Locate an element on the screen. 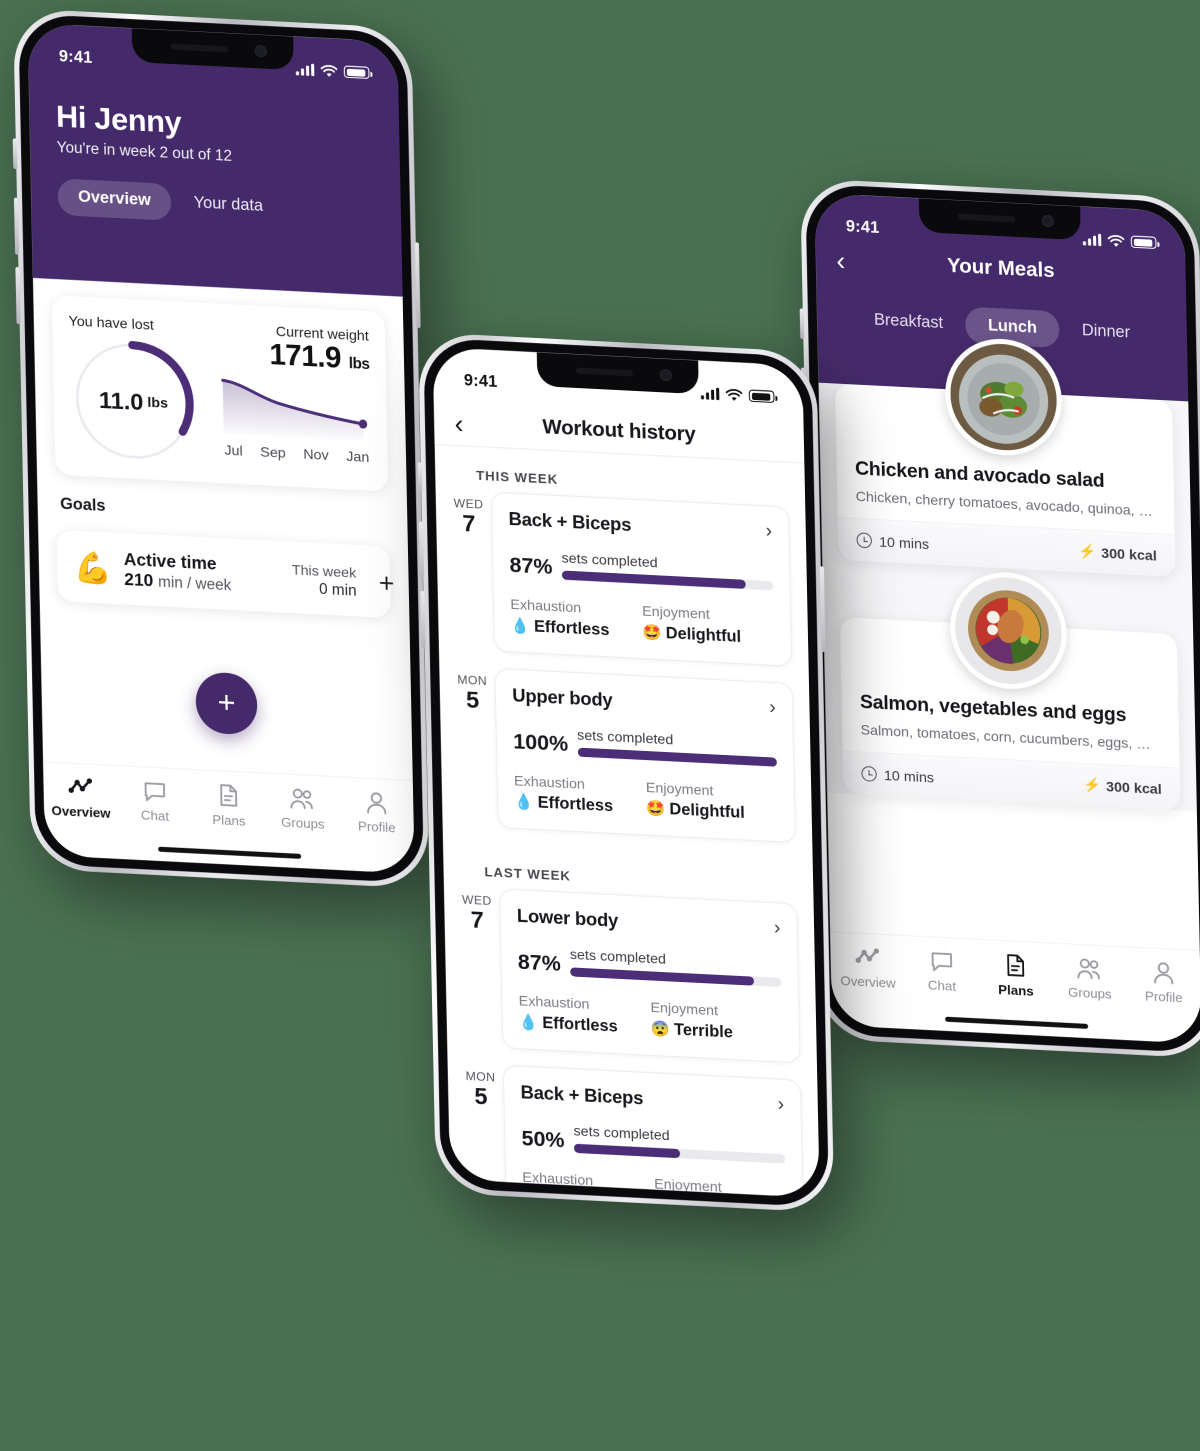 The image size is (1200, 1451). month-label: Jul is located at coordinates (233, 450).